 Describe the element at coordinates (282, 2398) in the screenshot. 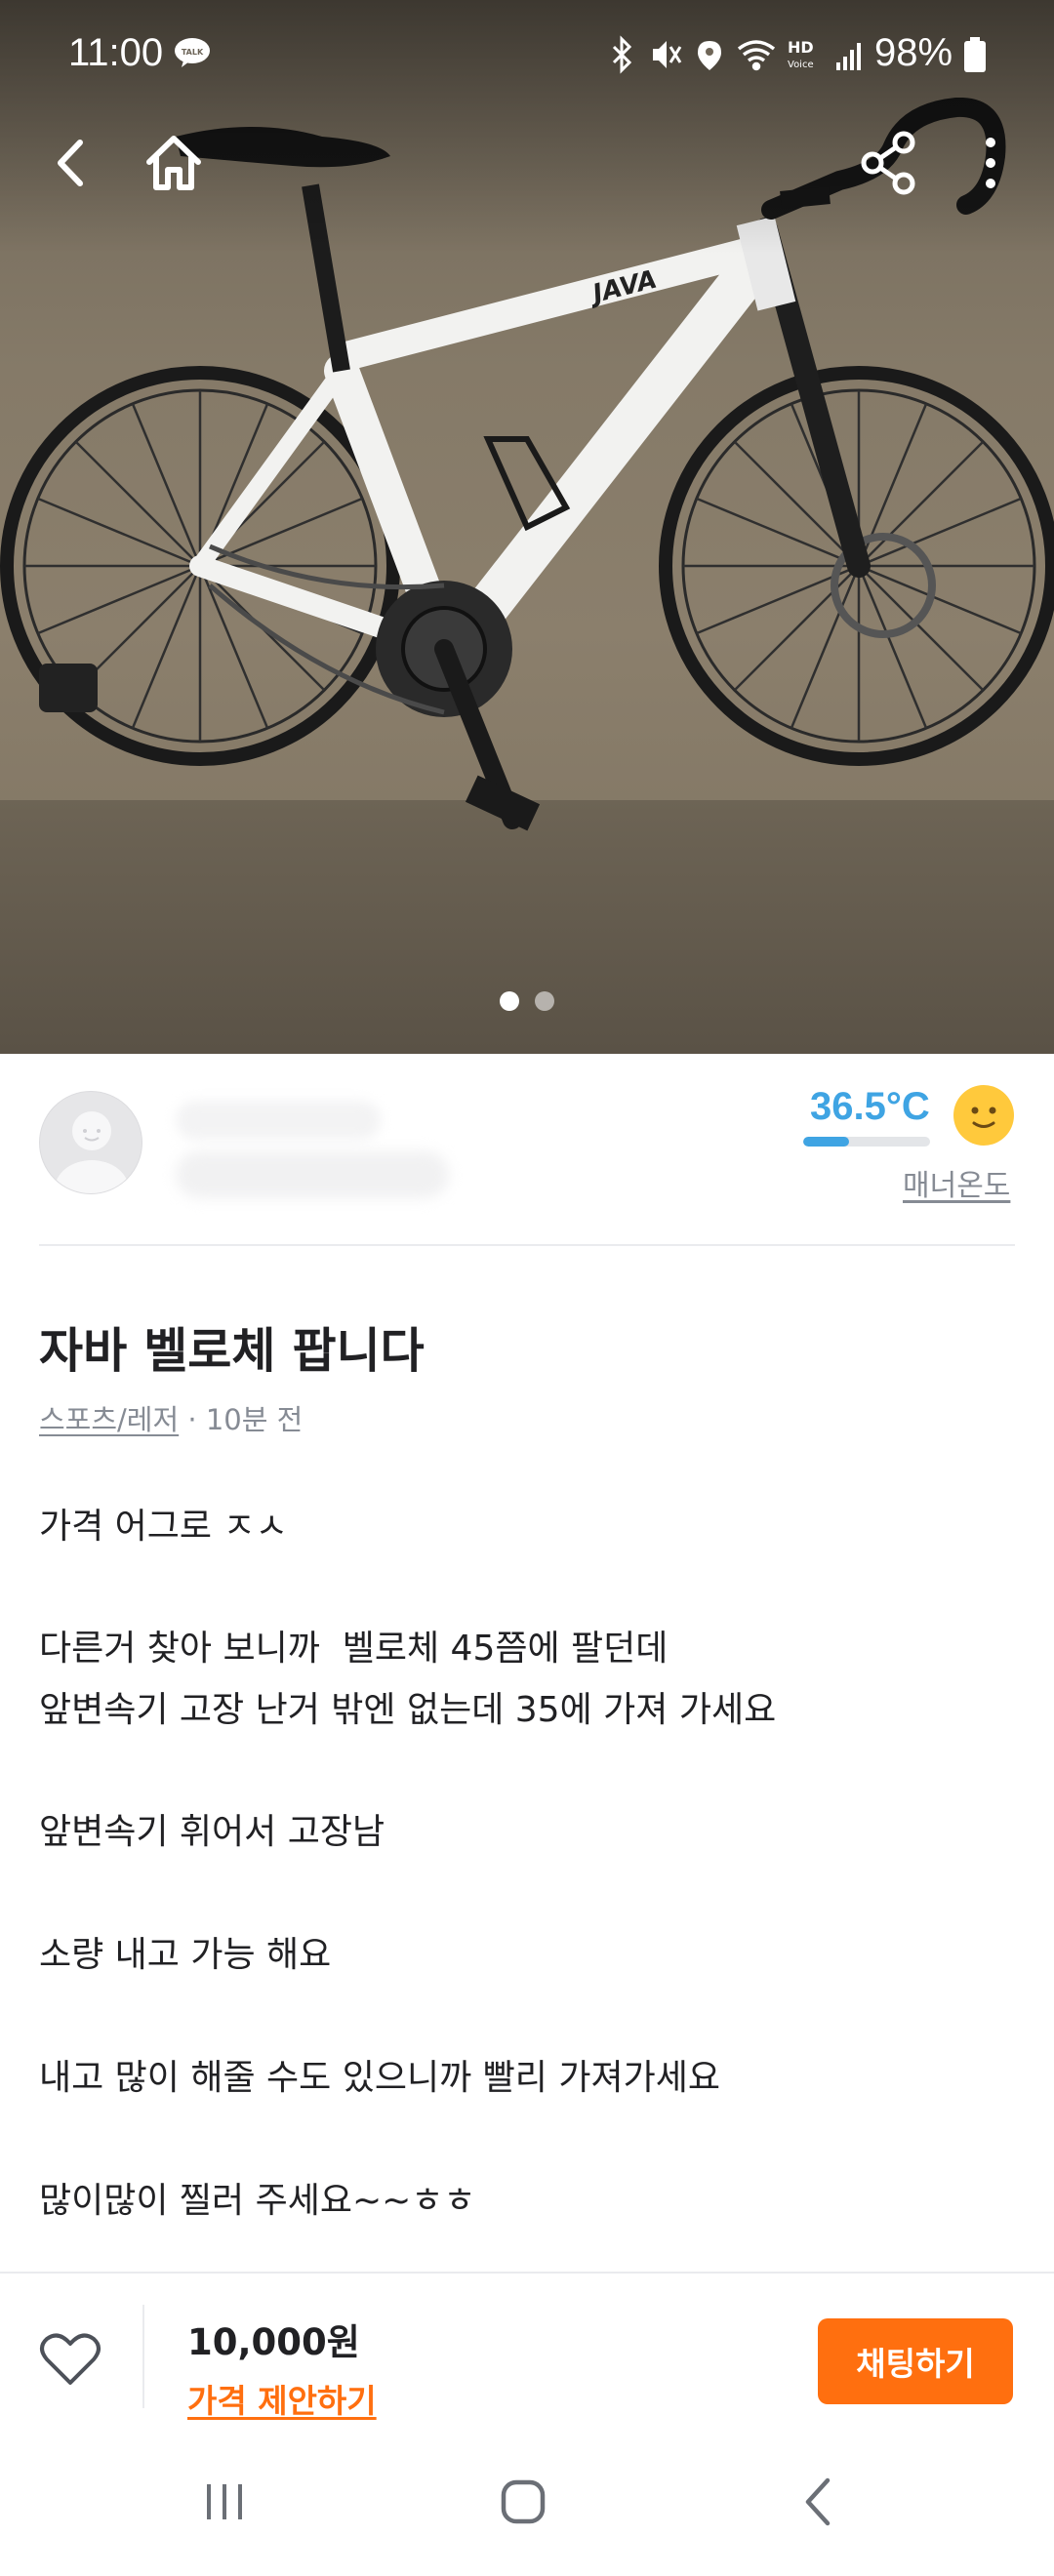

I see `price-offer-link: 가격 제안하기` at that location.